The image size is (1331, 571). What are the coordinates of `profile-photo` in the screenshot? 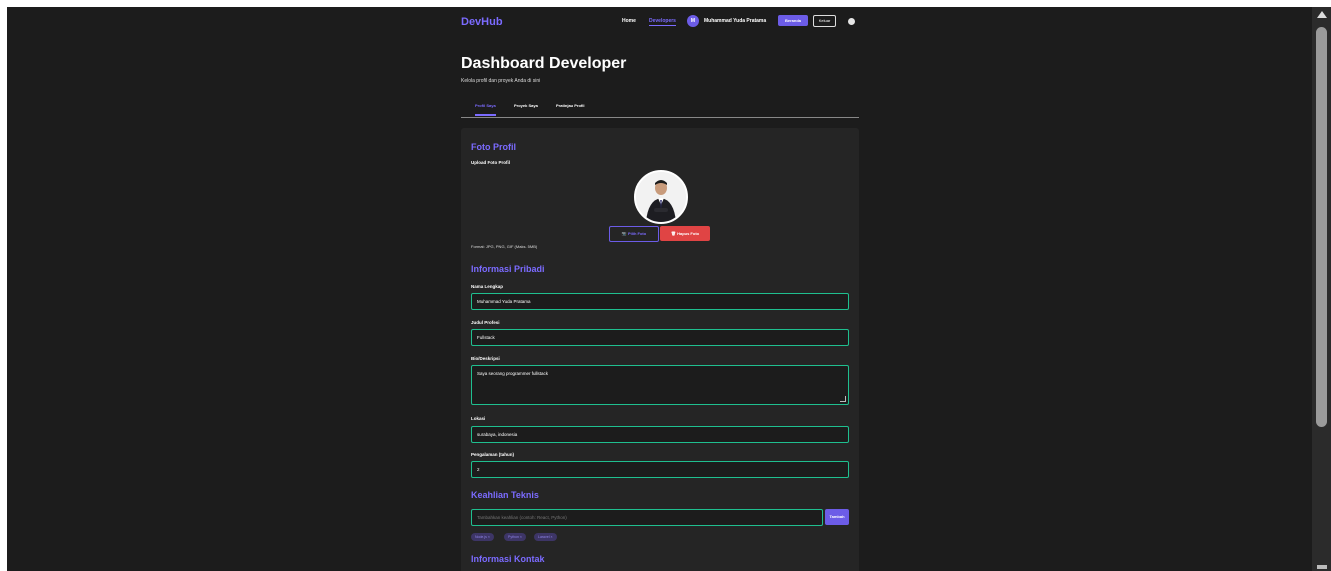 It's located at (661, 197).